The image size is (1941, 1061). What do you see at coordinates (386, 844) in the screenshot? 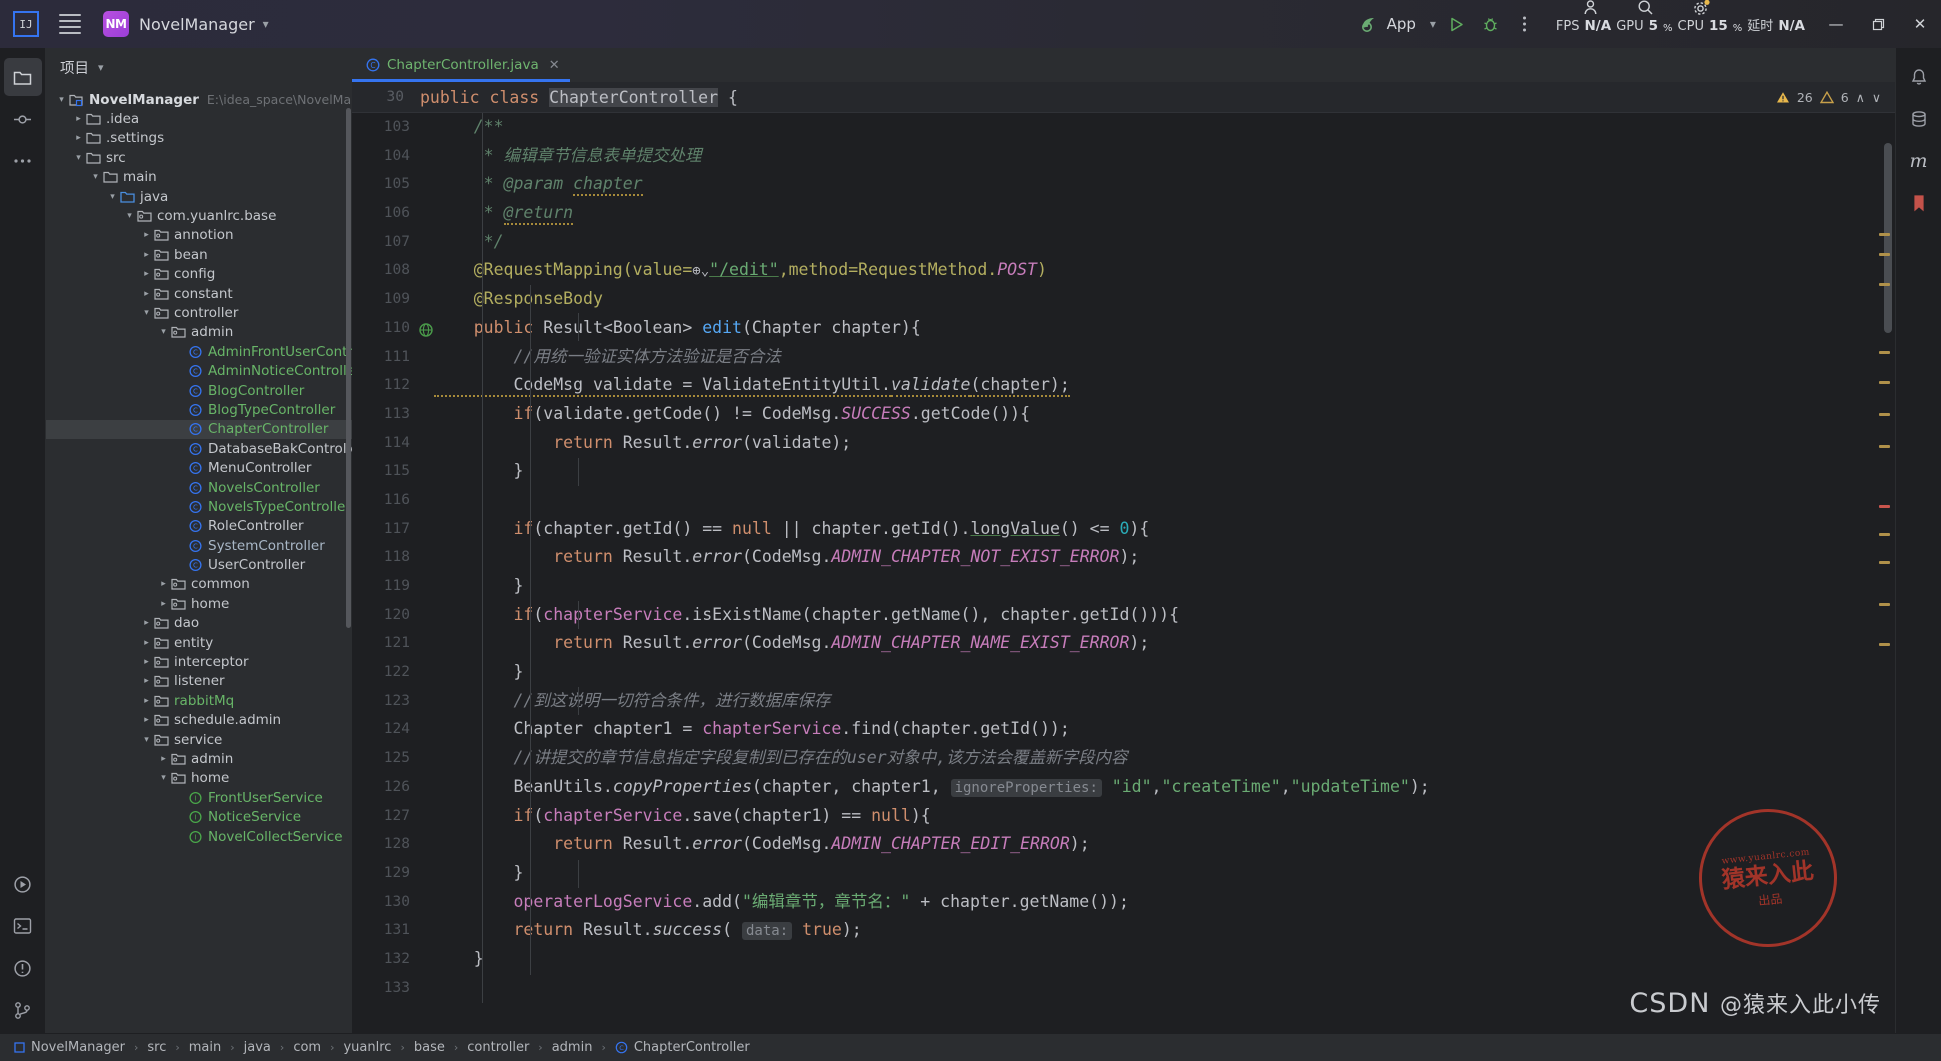
I see `line-number: 128` at bounding box center [386, 844].